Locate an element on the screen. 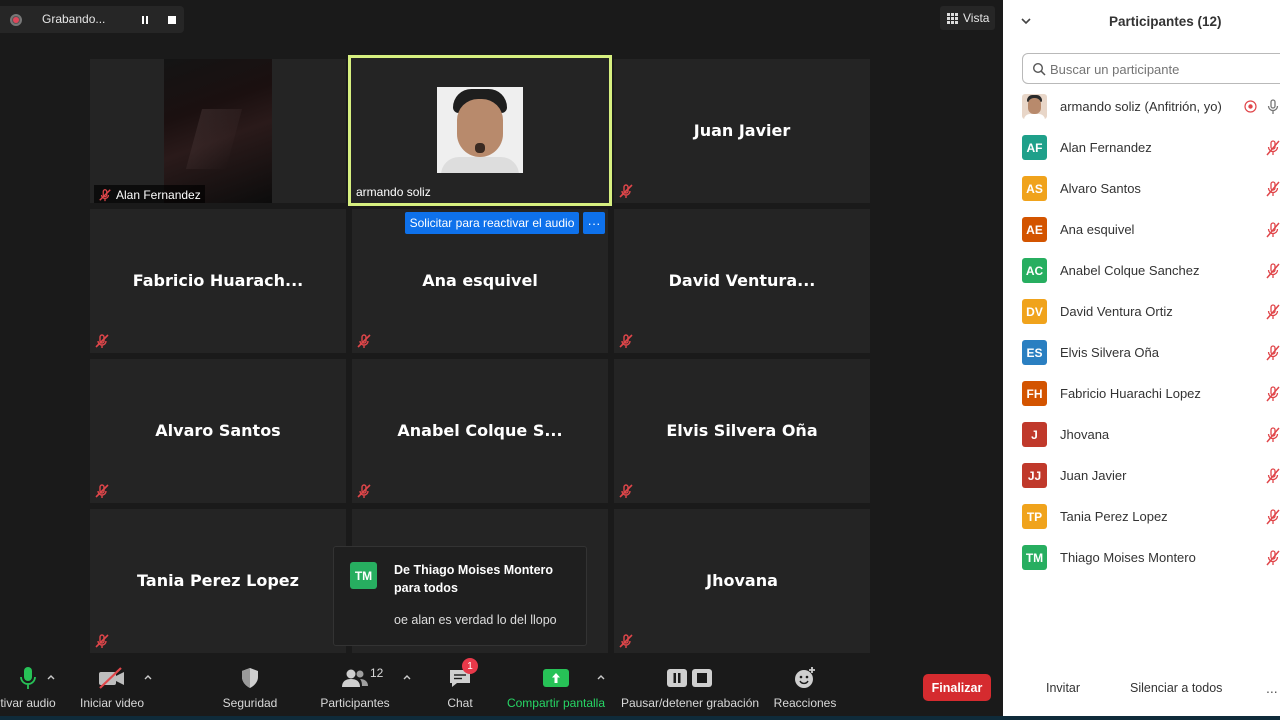  participant-row: AC Anabel Colque Sanchez is located at coordinates (1141, 270).